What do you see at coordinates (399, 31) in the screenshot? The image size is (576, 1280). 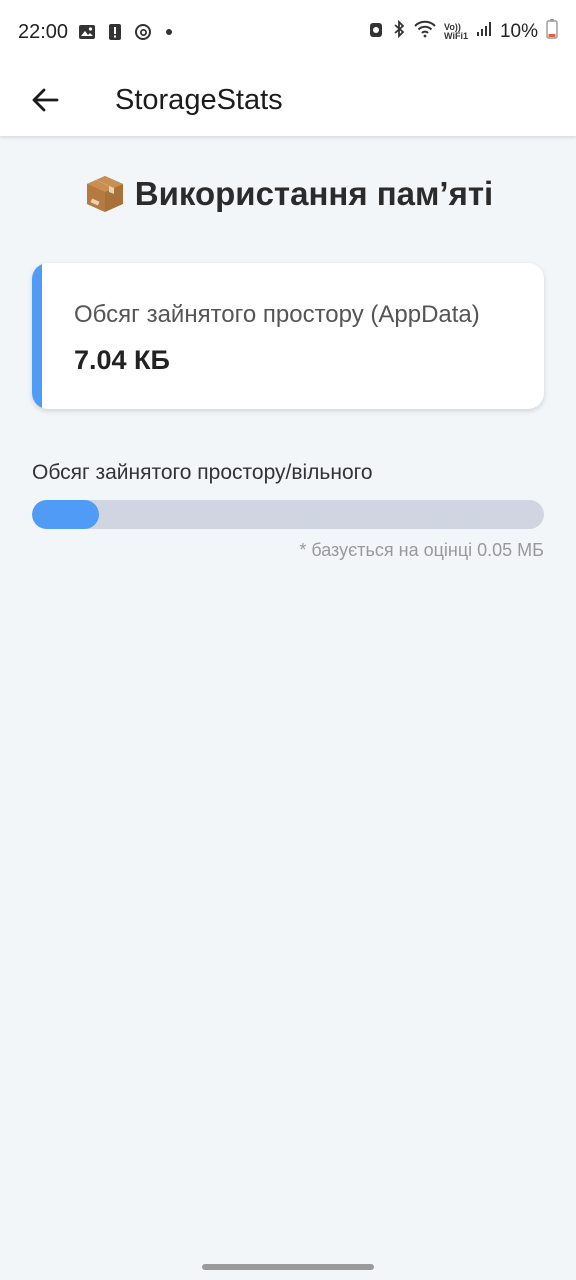 I see `bluetooth-icon` at bounding box center [399, 31].